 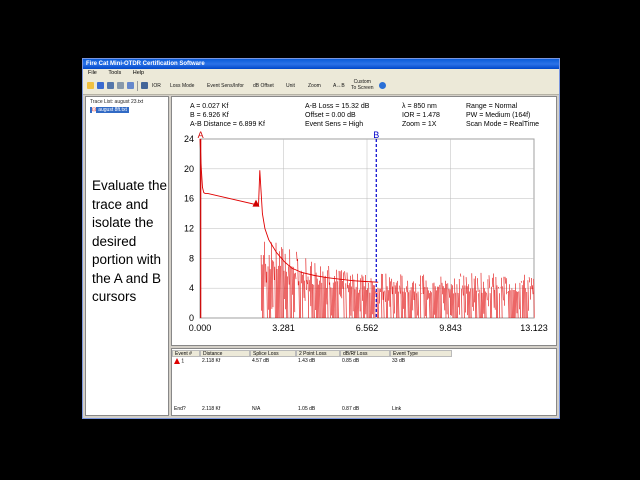 I want to click on help-icon, so click(x=382, y=85).